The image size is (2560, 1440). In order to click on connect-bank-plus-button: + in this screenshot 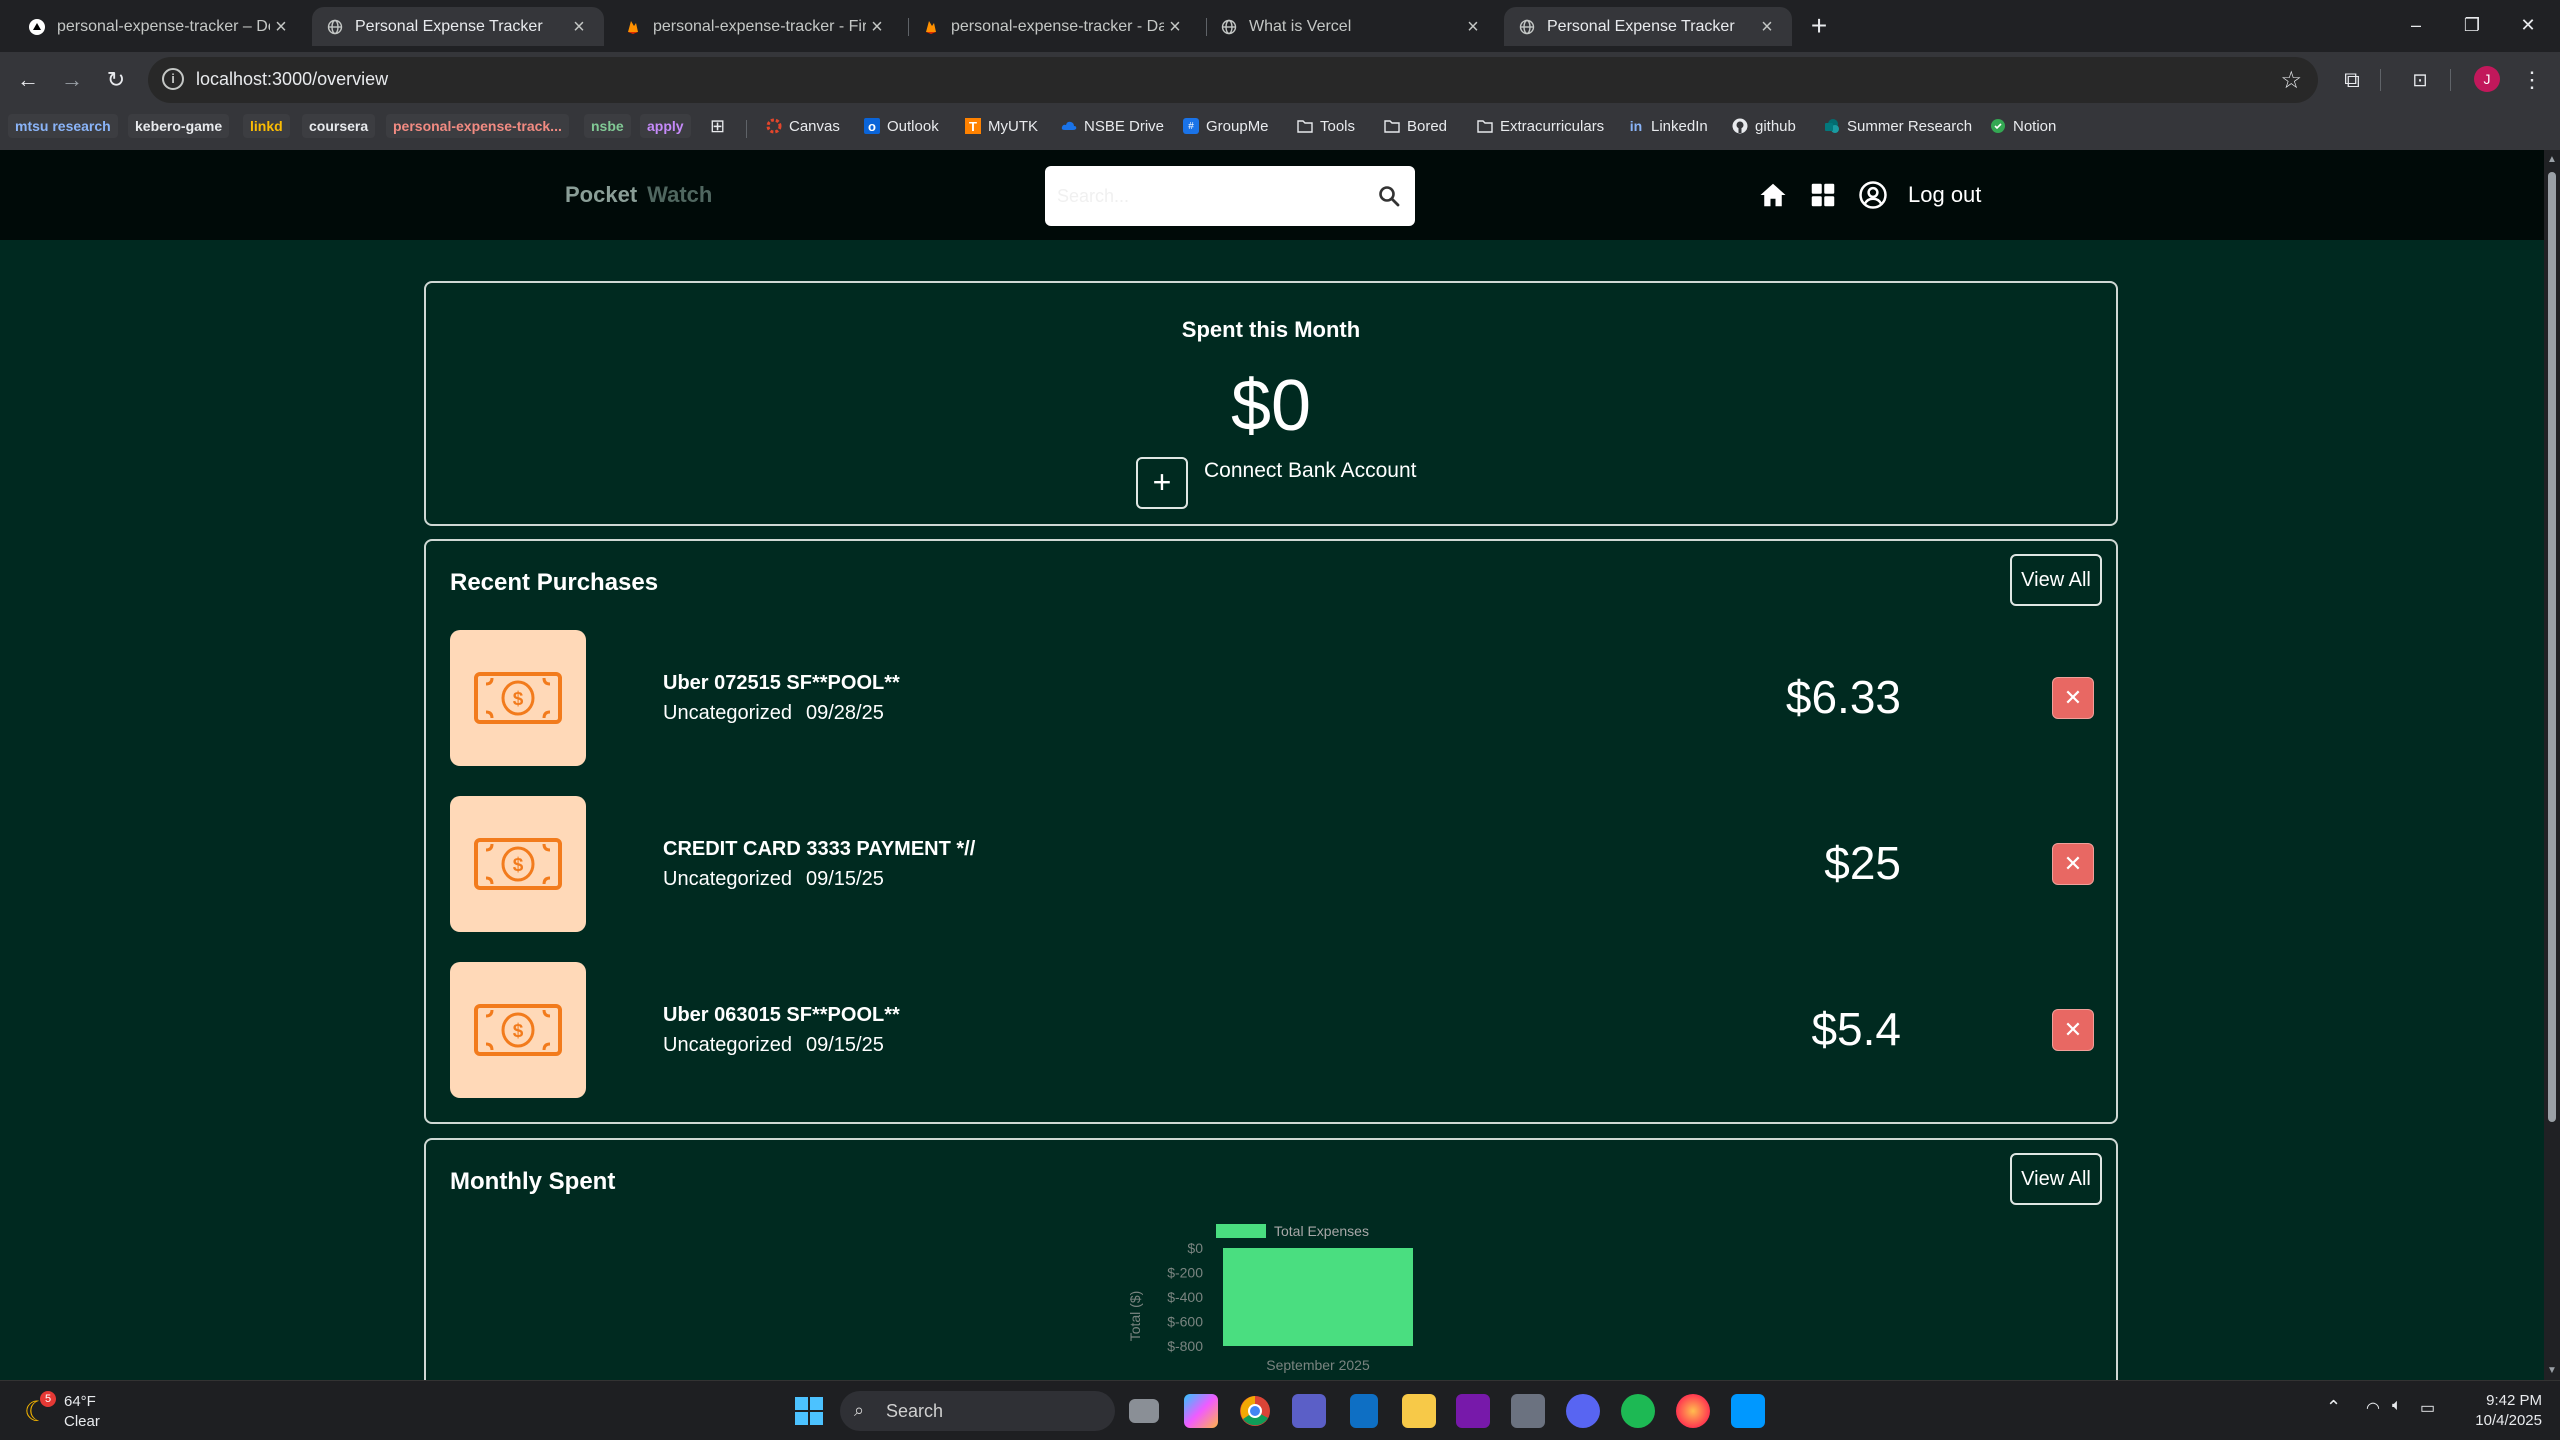, I will do `click(1162, 483)`.